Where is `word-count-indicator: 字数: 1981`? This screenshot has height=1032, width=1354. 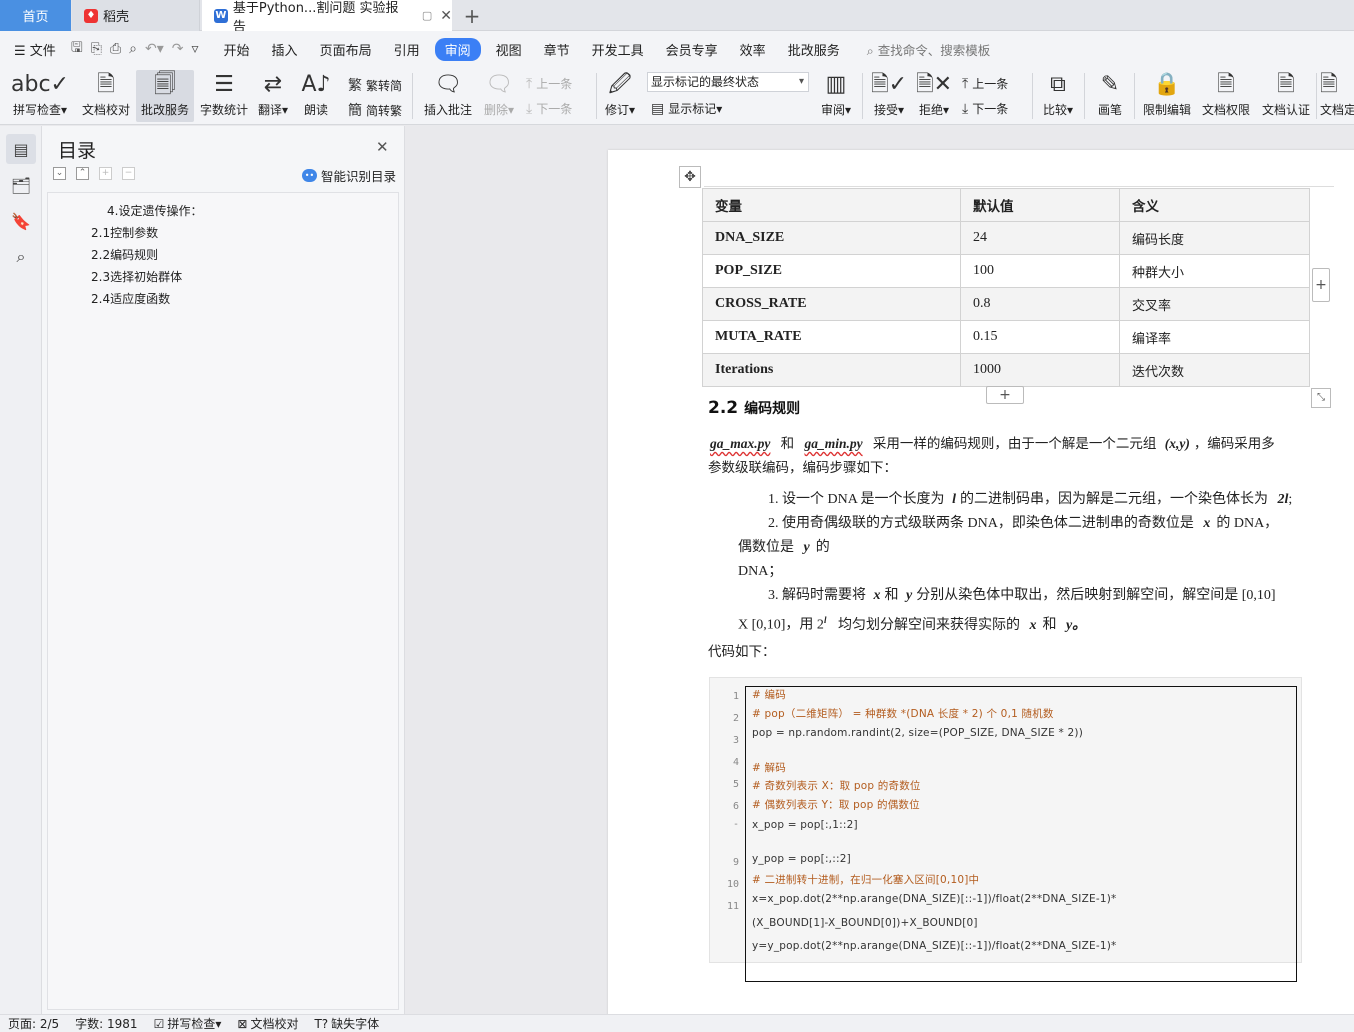 word-count-indicator: 字数: 1981 is located at coordinates (106, 1023).